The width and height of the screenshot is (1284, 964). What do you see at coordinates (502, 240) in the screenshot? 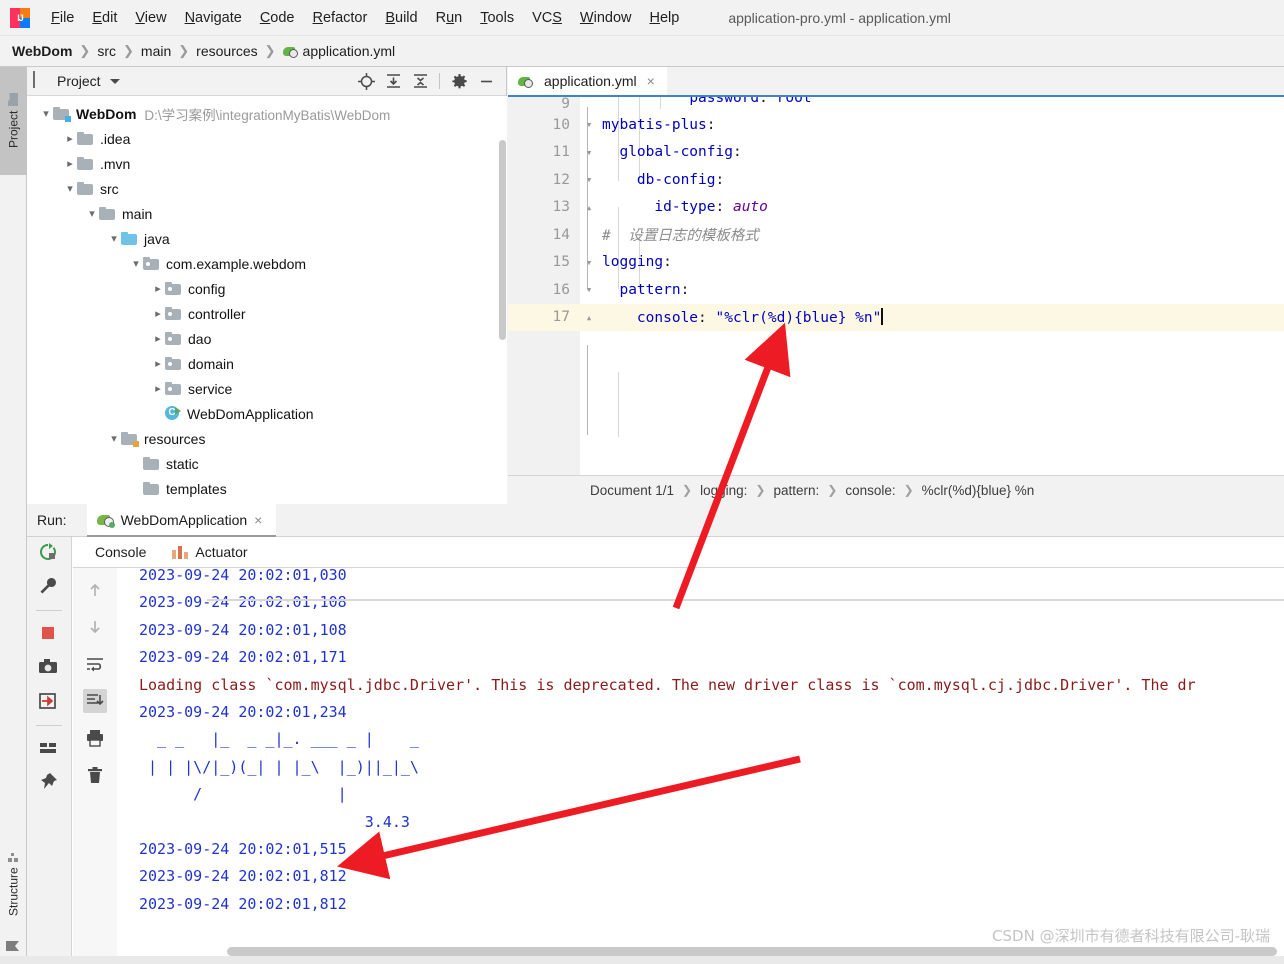
I see `project-tree-scrollbar` at bounding box center [502, 240].